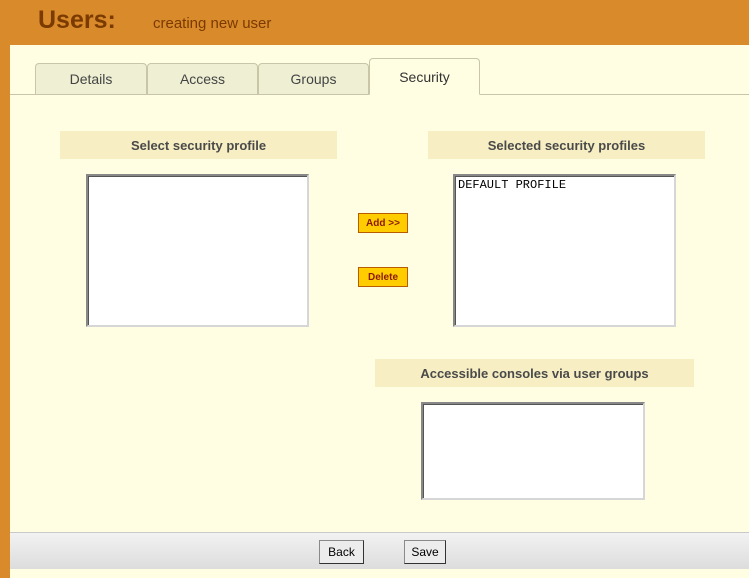 The width and height of the screenshot is (749, 578). I want to click on back-button: Back, so click(341, 552).